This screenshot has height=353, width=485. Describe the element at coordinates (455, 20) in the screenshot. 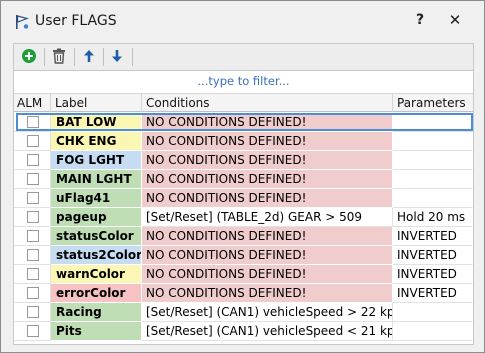

I see `close-button: ✕` at that location.